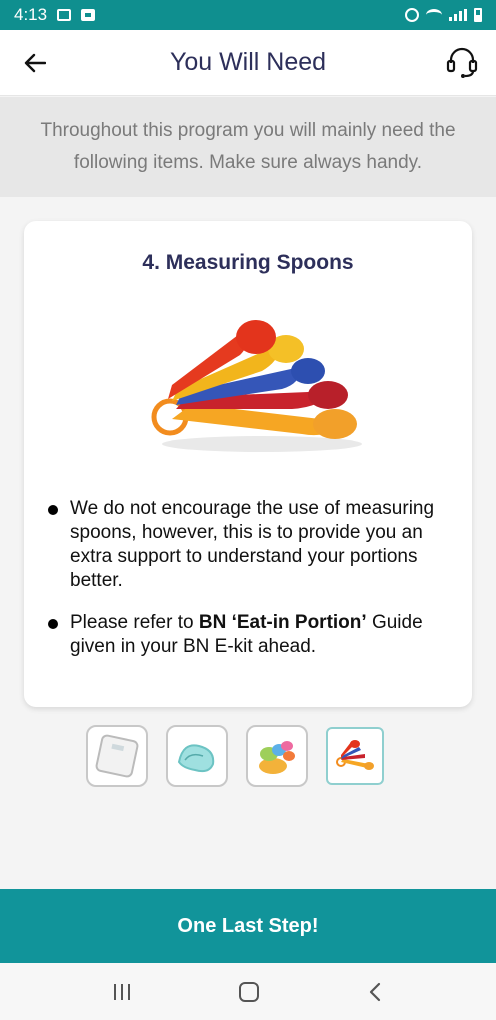 The height and width of the screenshot is (1020, 496). I want to click on thumbnail-measuring-cups, so click(277, 756).